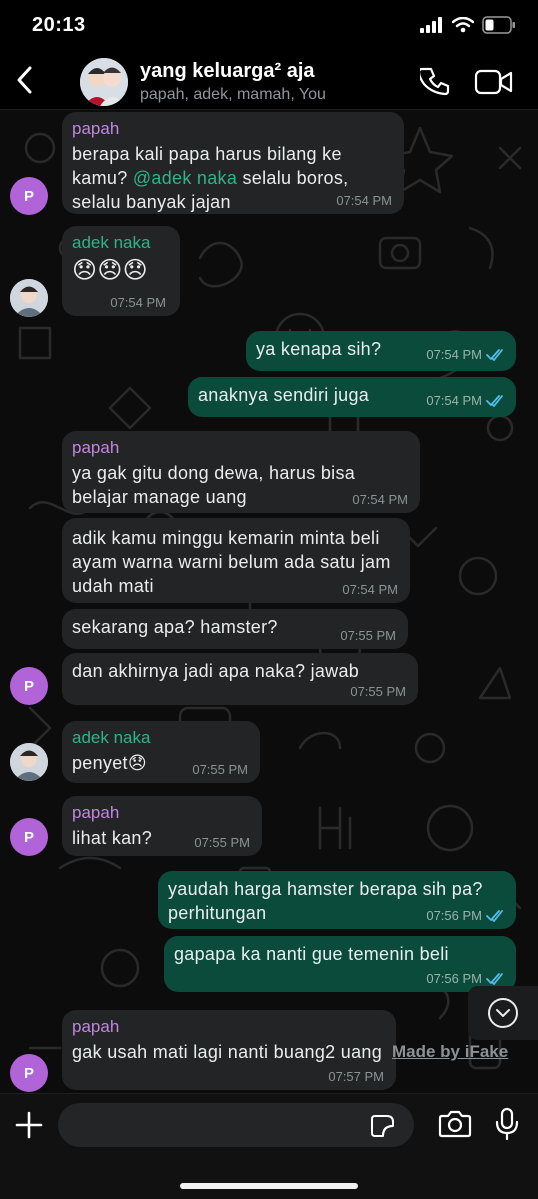  Describe the element at coordinates (431, 25) in the screenshot. I see `cellular-signal-icon` at that location.